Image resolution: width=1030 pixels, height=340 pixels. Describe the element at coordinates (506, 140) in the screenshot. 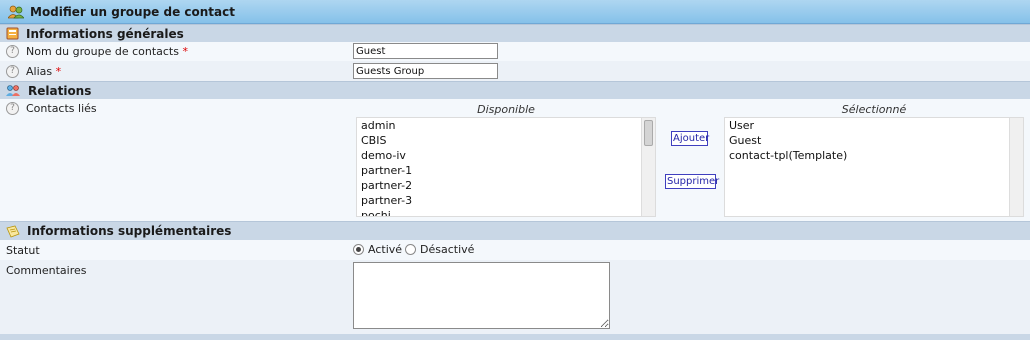

I see `list-item: CBIS` at that location.